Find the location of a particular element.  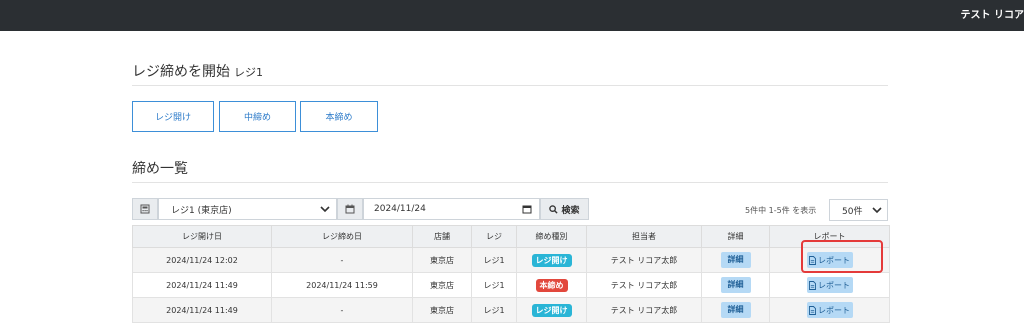

per-page-select: 50件 is located at coordinates (858, 210).